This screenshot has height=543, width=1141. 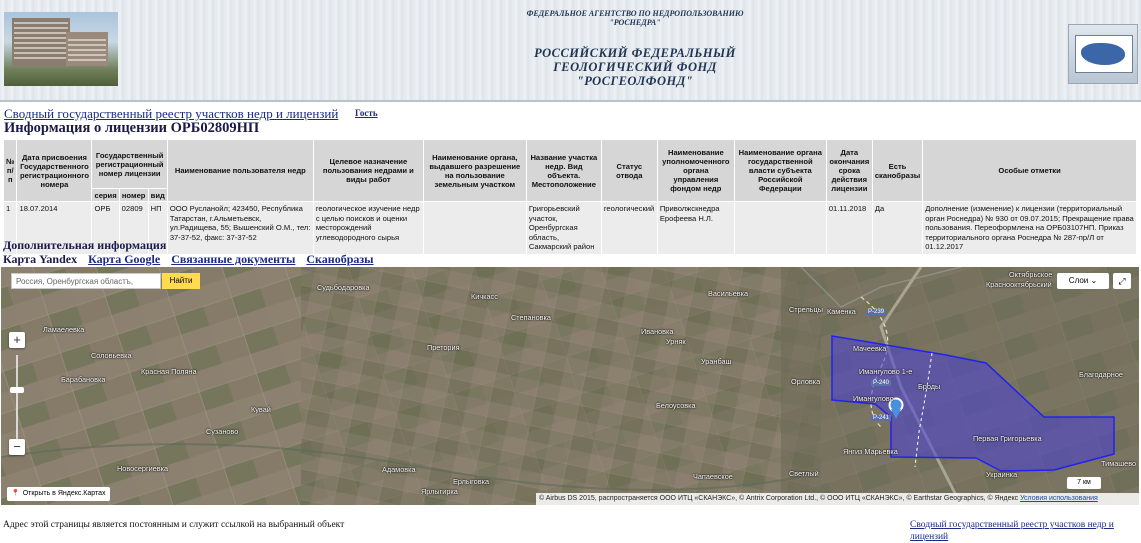 I want to click on map-place-label: Урняк, so click(x=676, y=341).